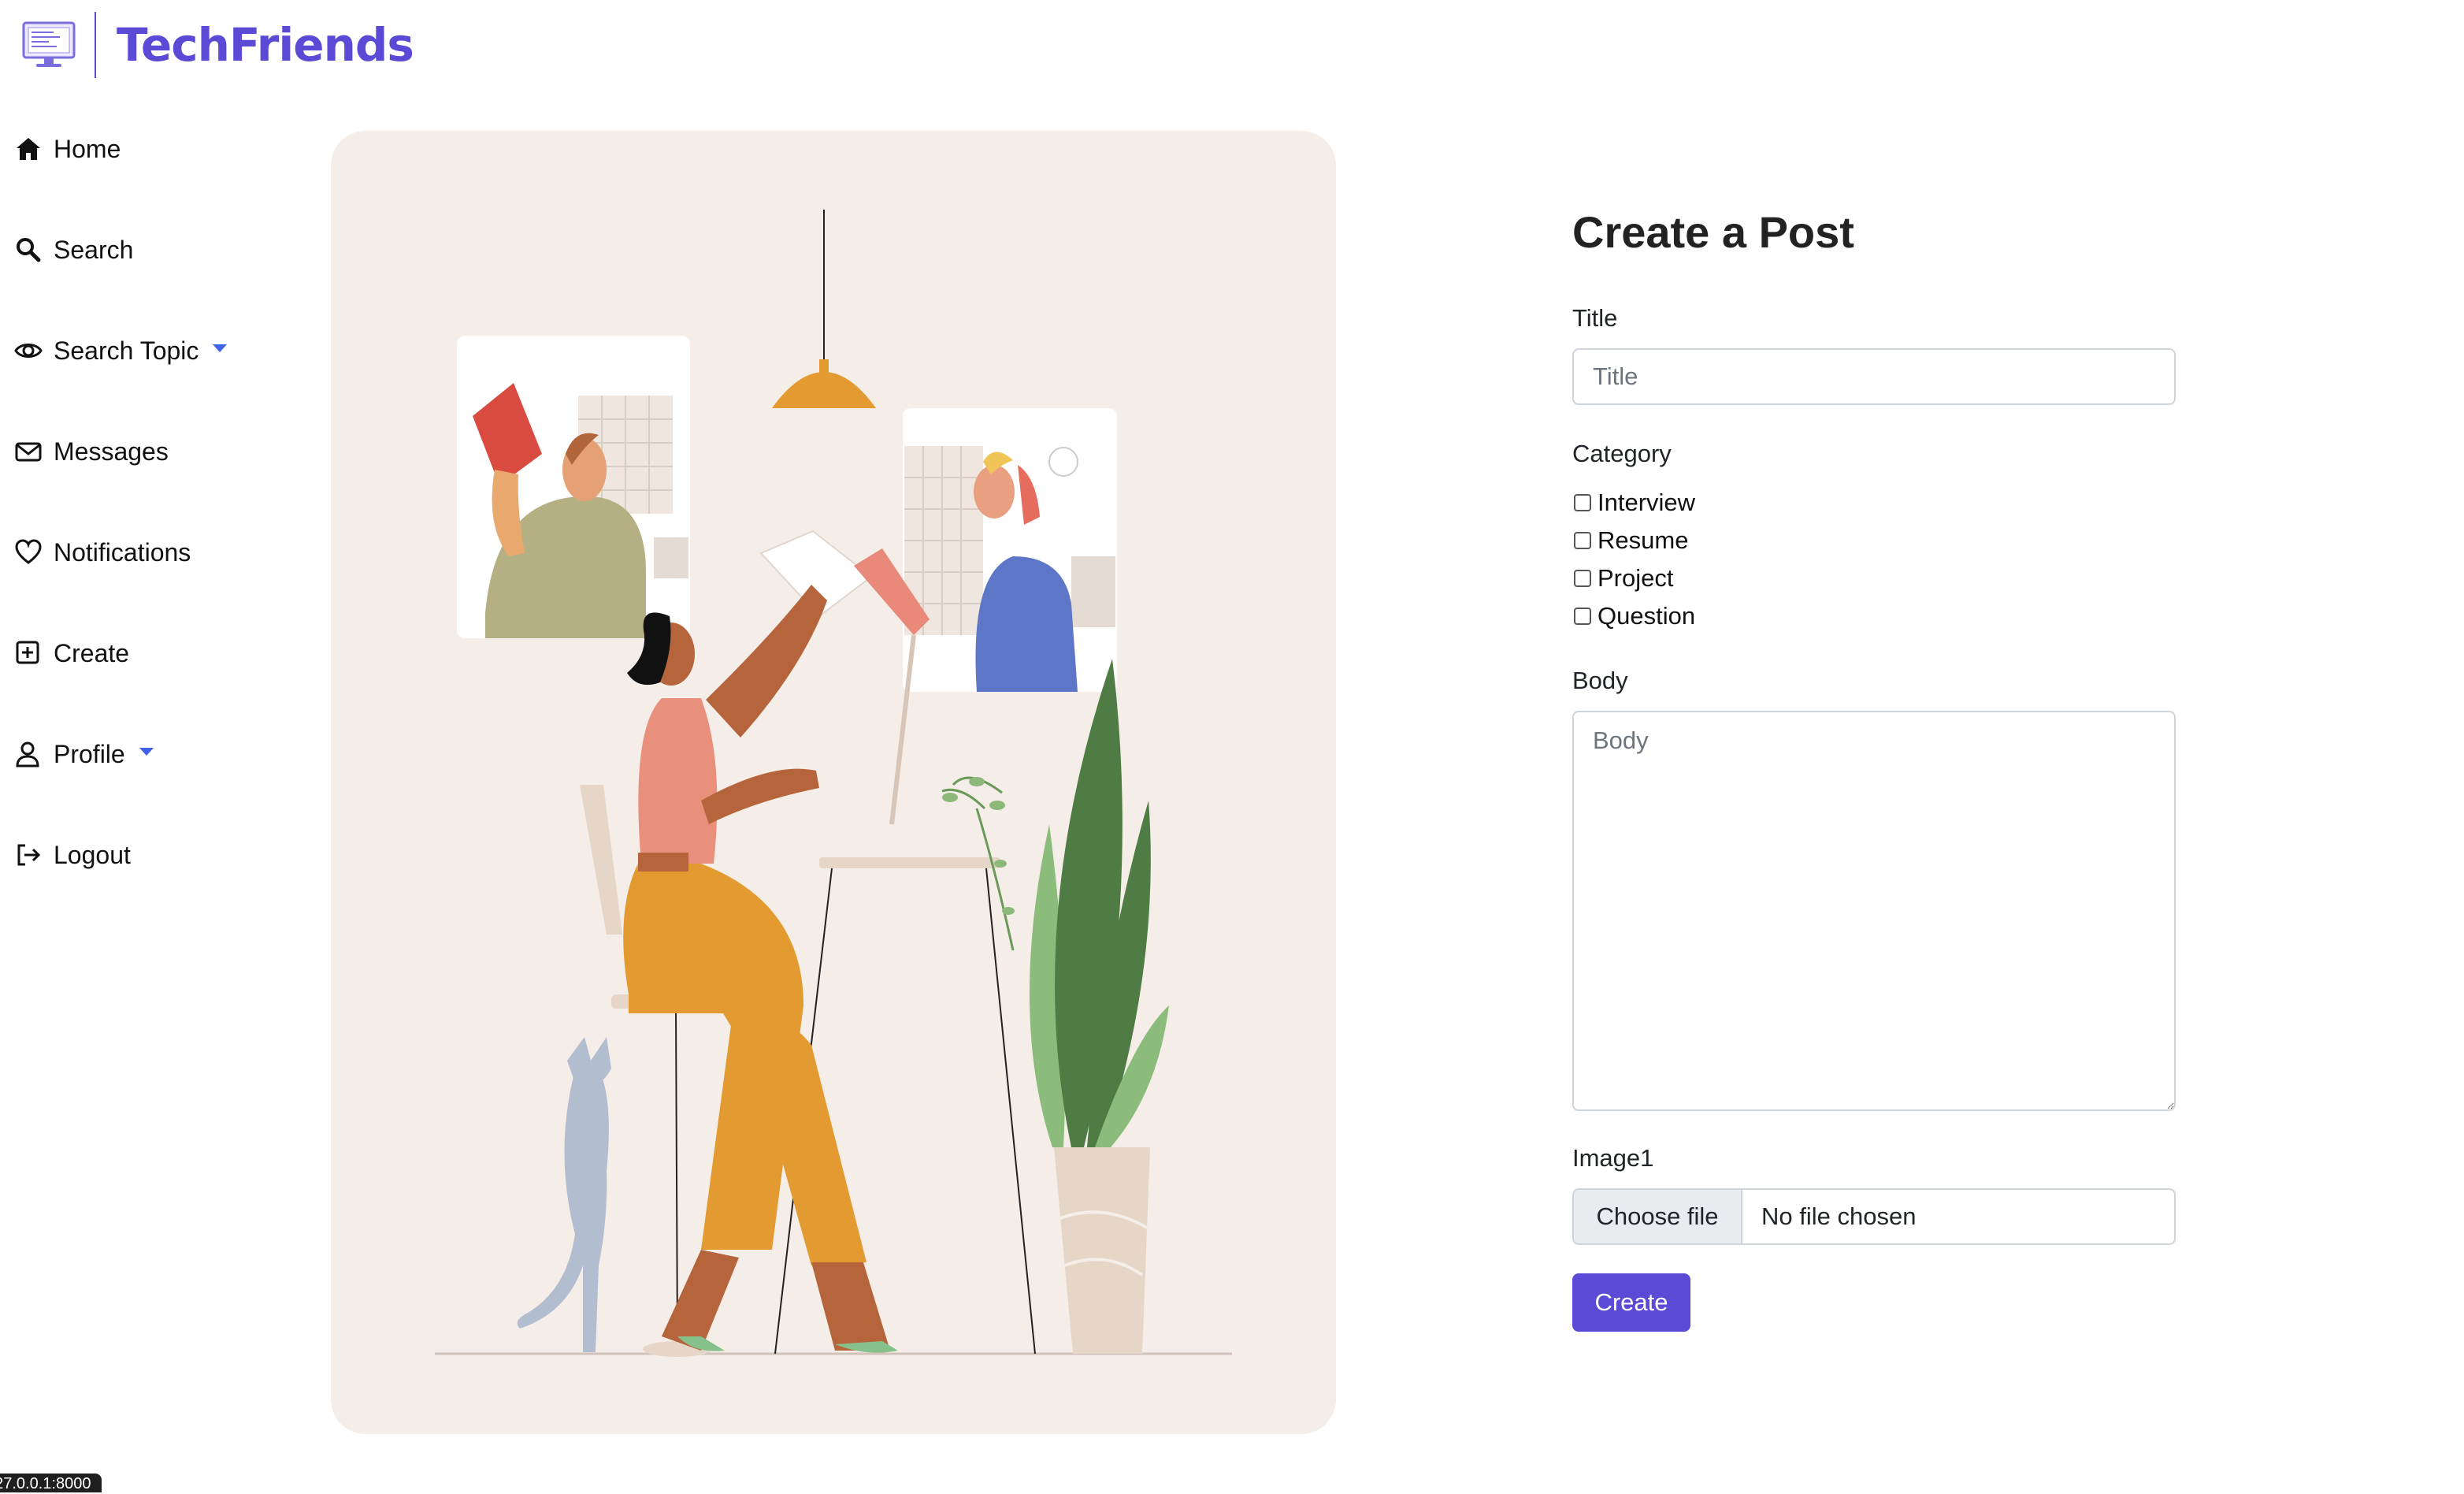 The height and width of the screenshot is (1494, 2464). I want to click on plus-square-icon, so click(27, 652).